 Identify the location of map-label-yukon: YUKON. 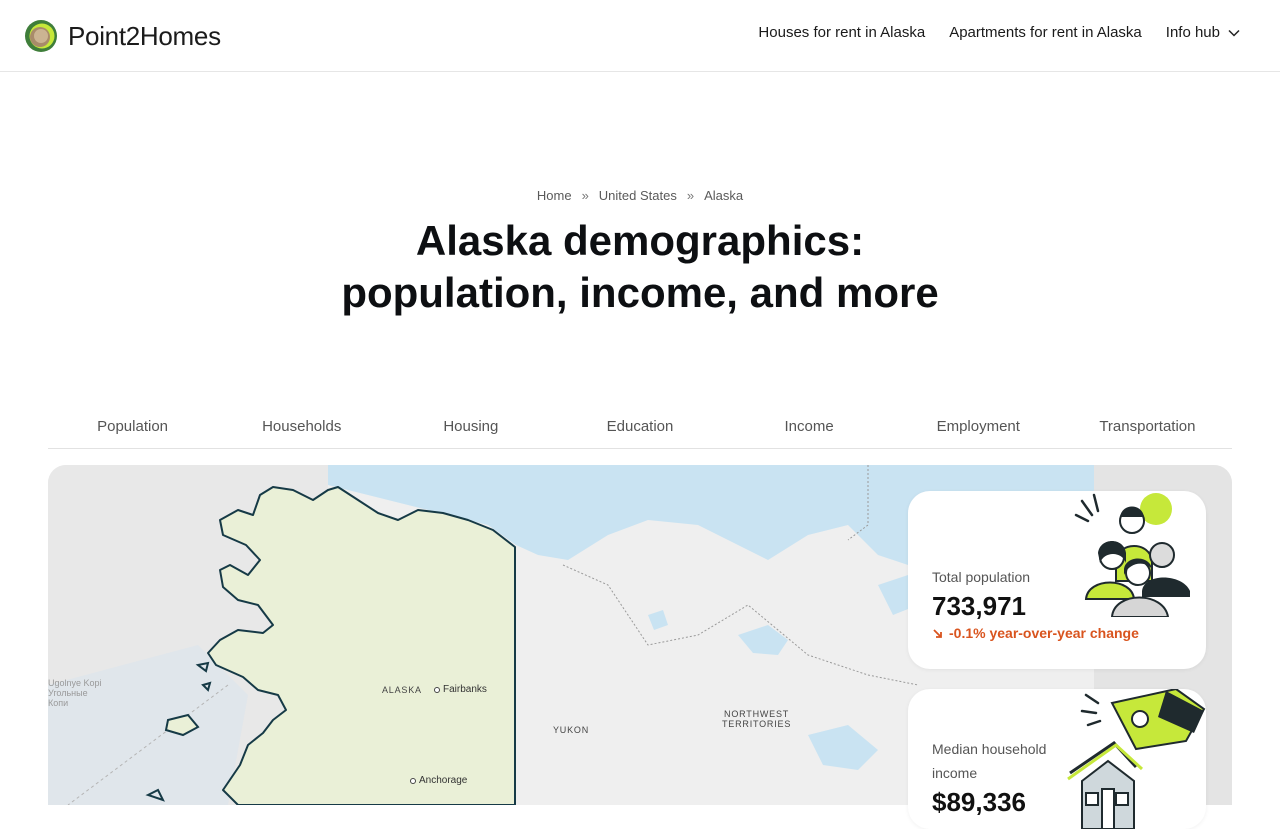
(571, 730).